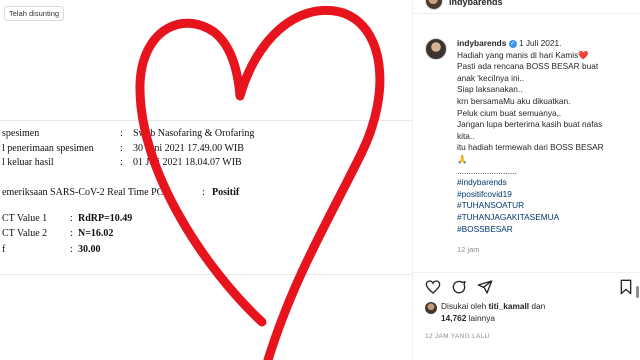 The height and width of the screenshot is (360, 640). Describe the element at coordinates (431, 308) in the screenshot. I see `liker-avatar` at that location.